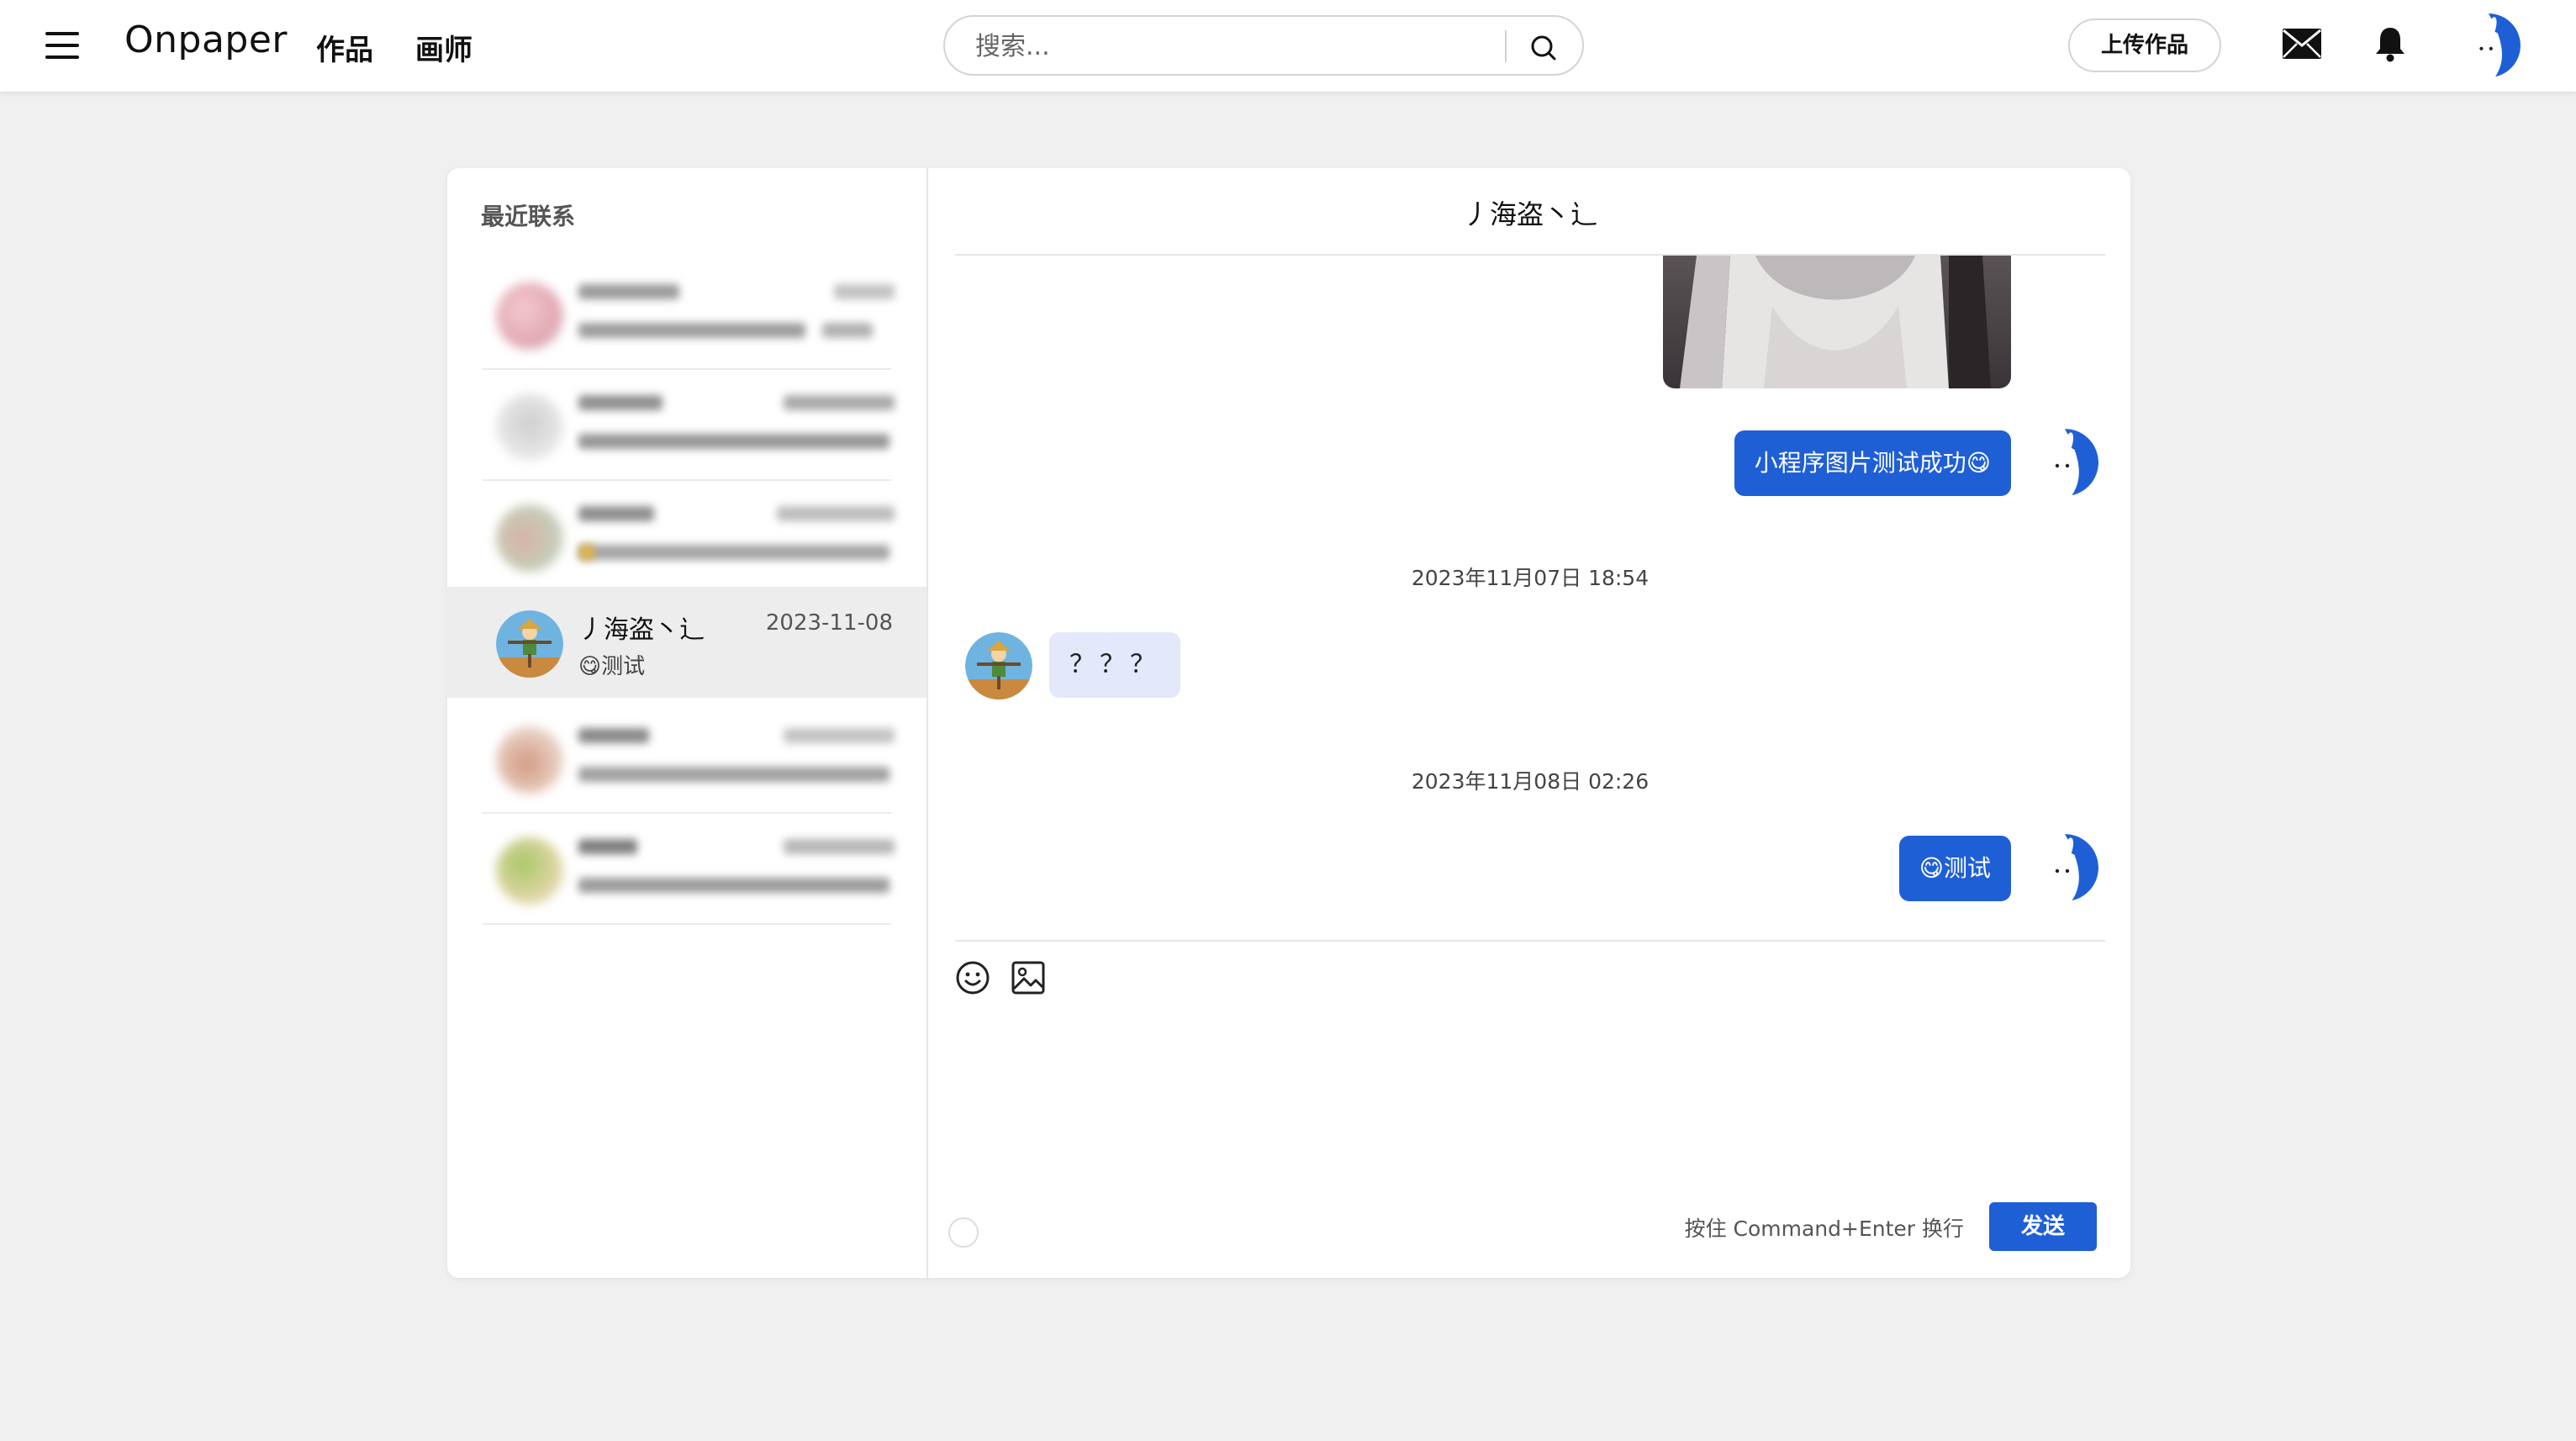 The width and height of the screenshot is (2576, 1441). I want to click on upload-work-button: 上传作品, so click(2144, 45).